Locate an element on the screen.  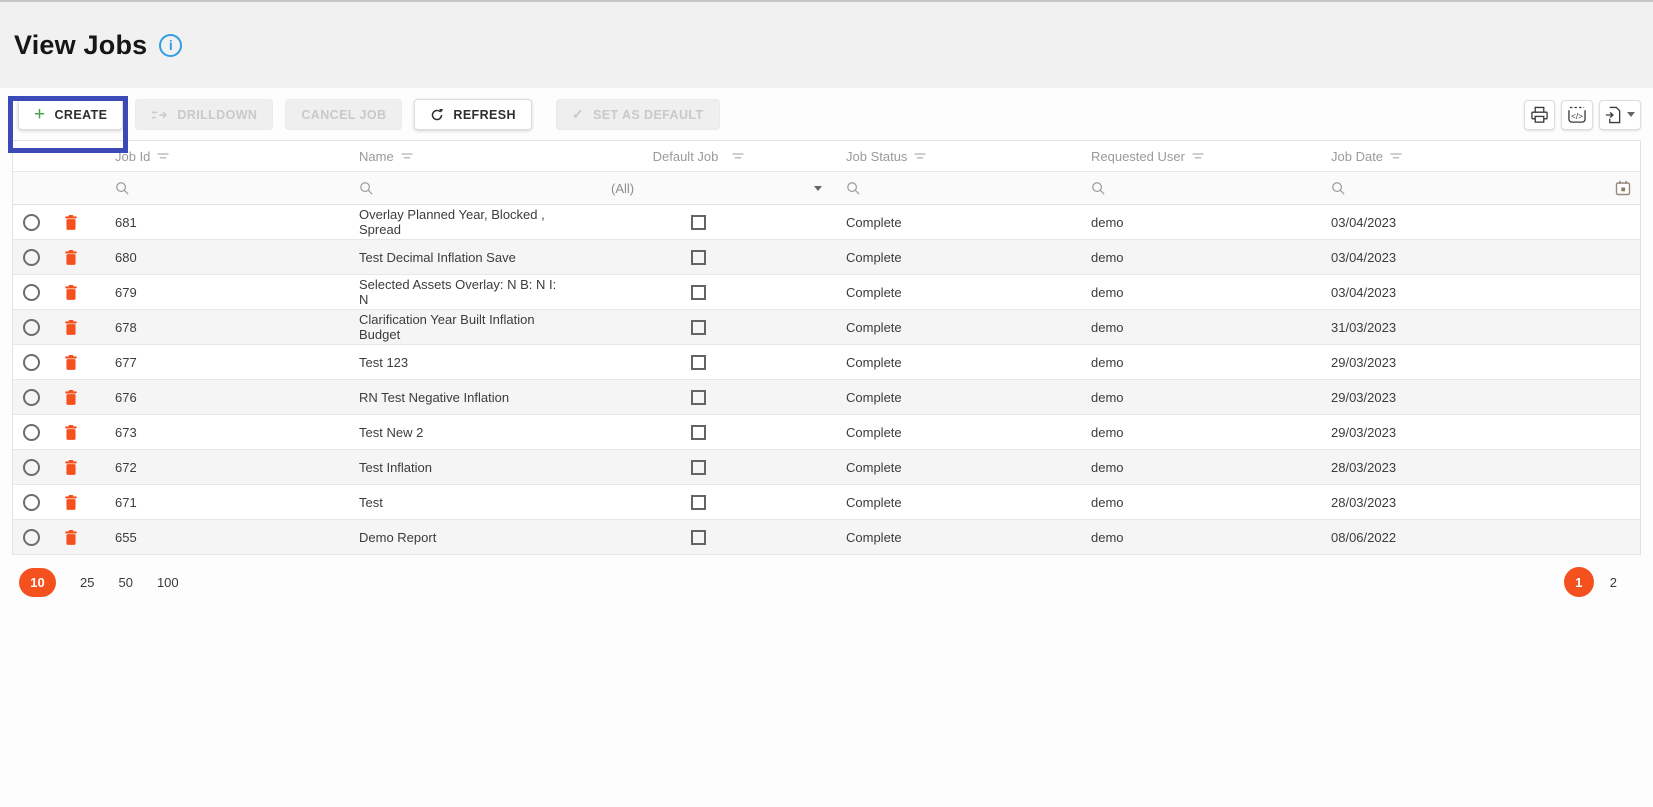
page-size-10: 10 is located at coordinates (37, 582).